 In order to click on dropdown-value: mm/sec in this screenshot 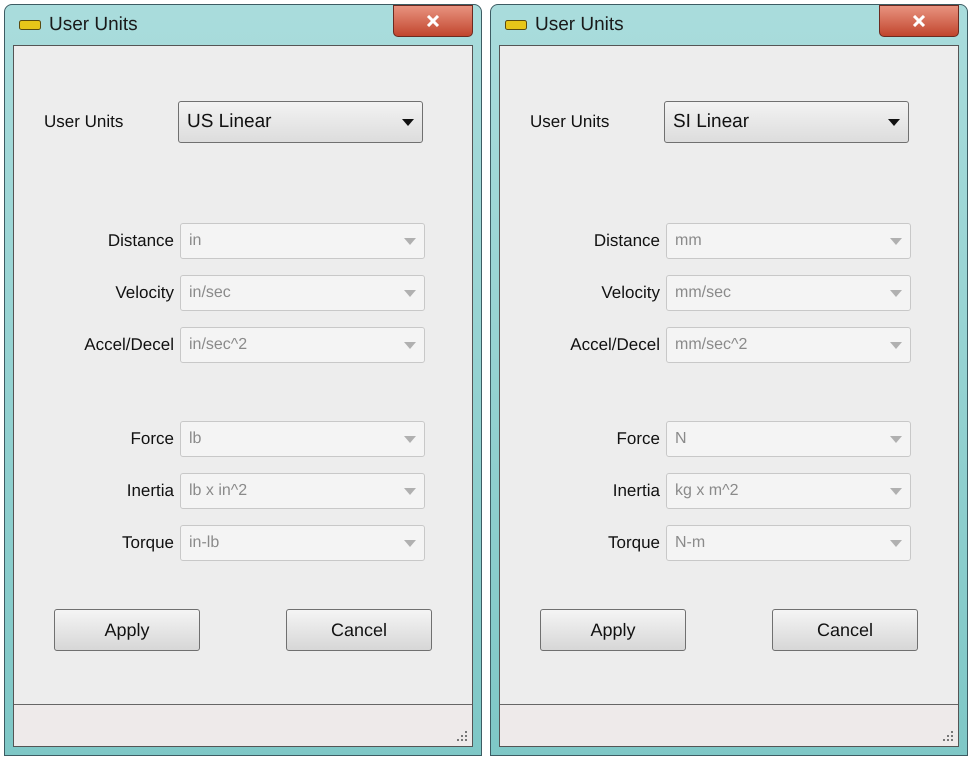, I will do `click(703, 293)`.